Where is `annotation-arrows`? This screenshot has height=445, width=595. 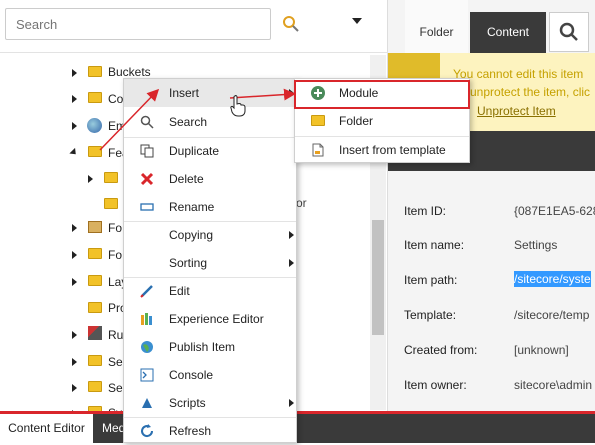 annotation-arrows is located at coordinates (197, 119).